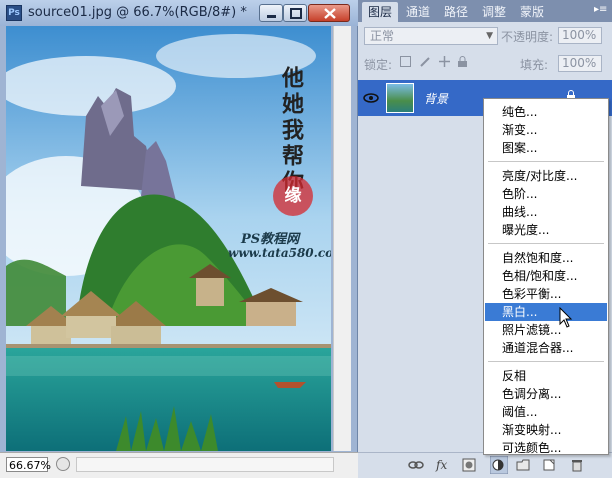  Describe the element at coordinates (527, 37) in the screenshot. I see `opacity-label: 不透明度:` at that location.